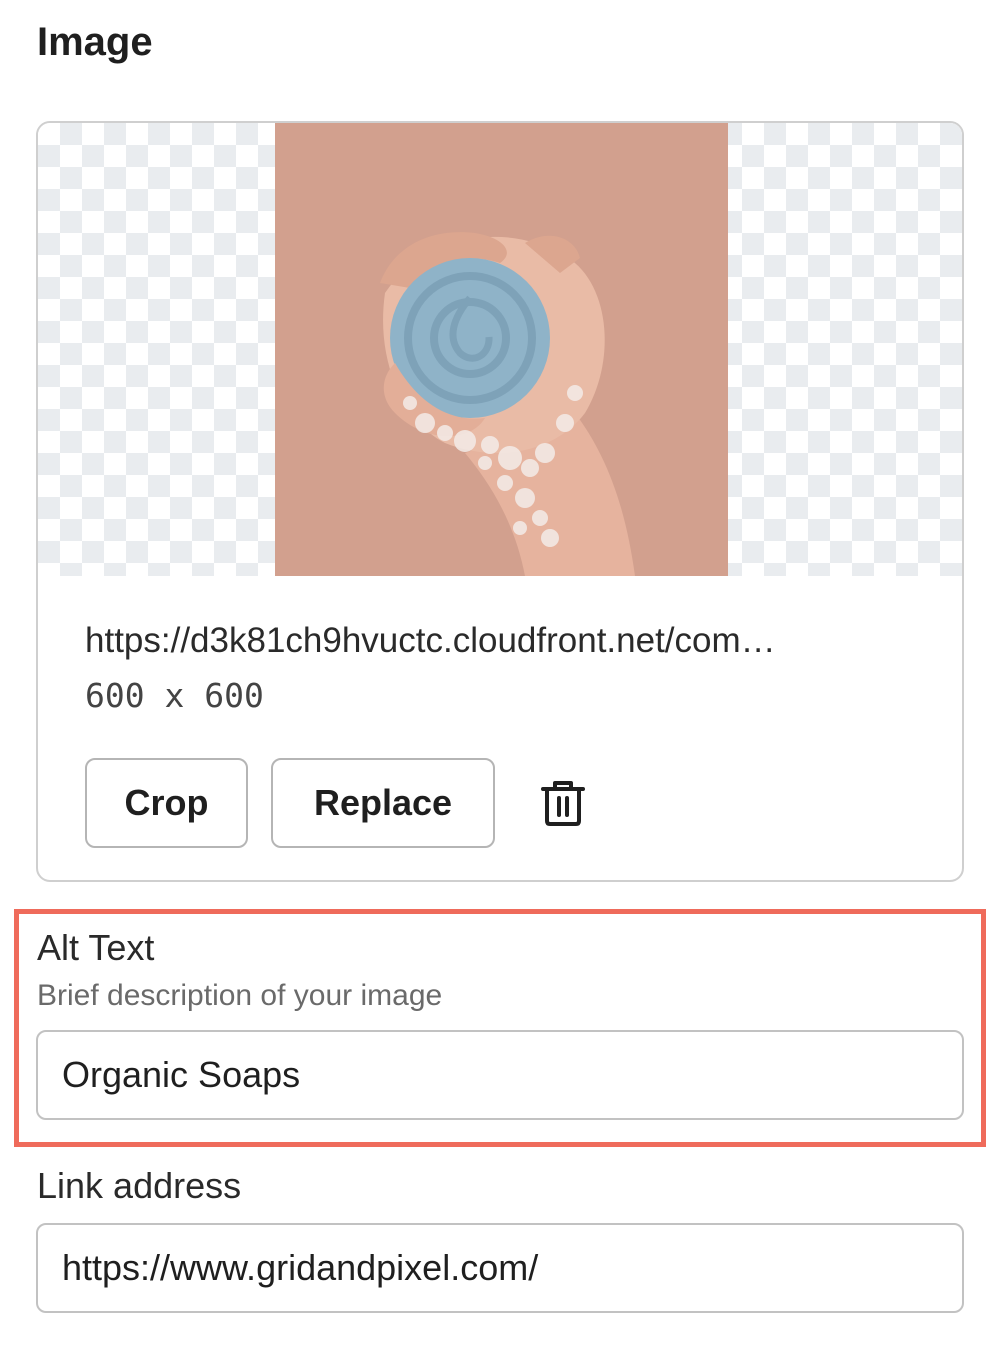 Image resolution: width=1000 pixels, height=1345 pixels. Describe the element at coordinates (96, 947) in the screenshot. I see `alt-text-label: Alt Text` at that location.